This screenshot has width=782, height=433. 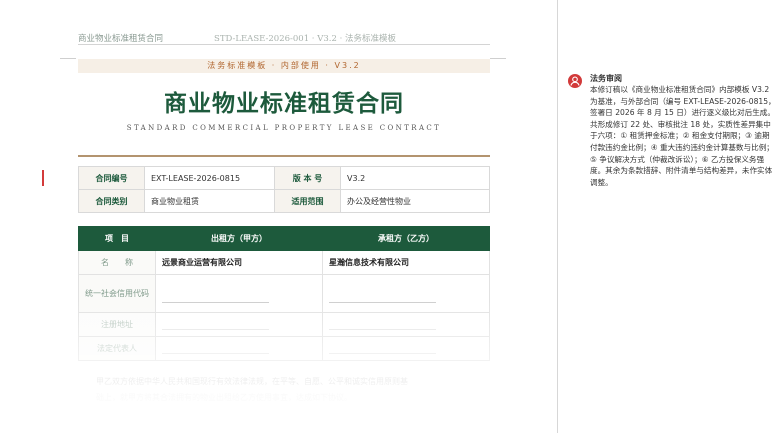 What do you see at coordinates (111, 178) in the screenshot?
I see `contract-no-label: 合同编号` at bounding box center [111, 178].